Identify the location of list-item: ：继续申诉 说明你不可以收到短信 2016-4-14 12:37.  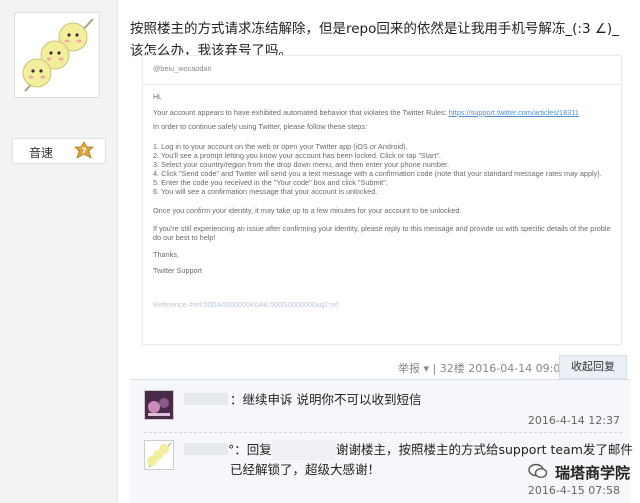
(384, 412).